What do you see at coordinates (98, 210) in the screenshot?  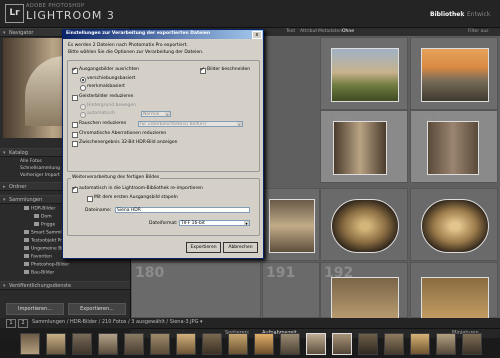 I see `filename-label: Dateiname:` at bounding box center [98, 210].